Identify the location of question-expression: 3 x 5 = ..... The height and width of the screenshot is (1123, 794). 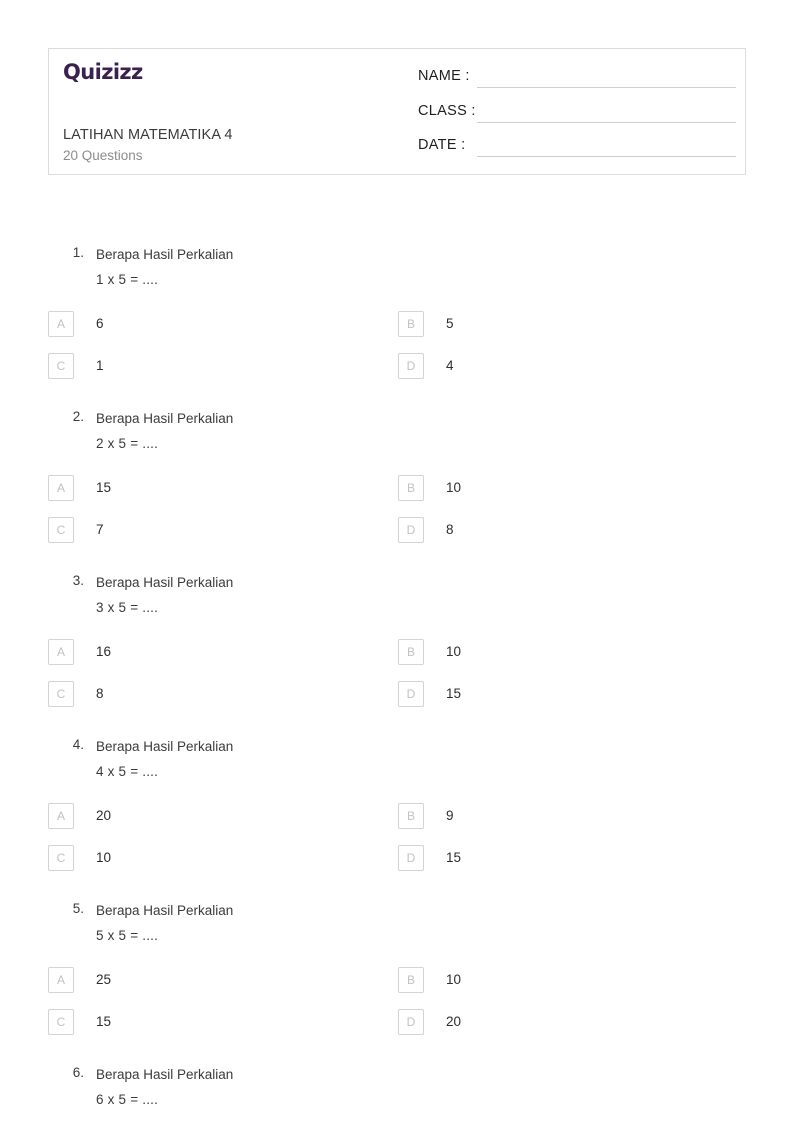
(127, 607).